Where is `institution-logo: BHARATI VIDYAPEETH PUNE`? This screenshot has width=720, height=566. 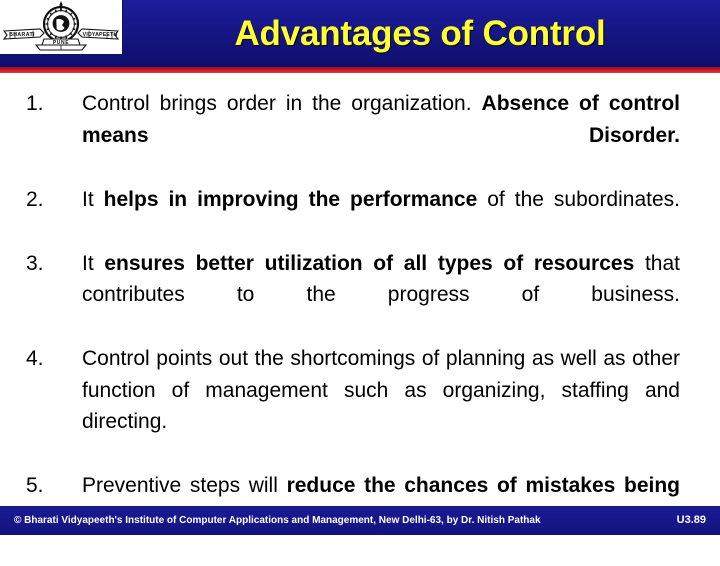
institution-logo: BHARATI VIDYAPEETH PUNE is located at coordinates (61, 27).